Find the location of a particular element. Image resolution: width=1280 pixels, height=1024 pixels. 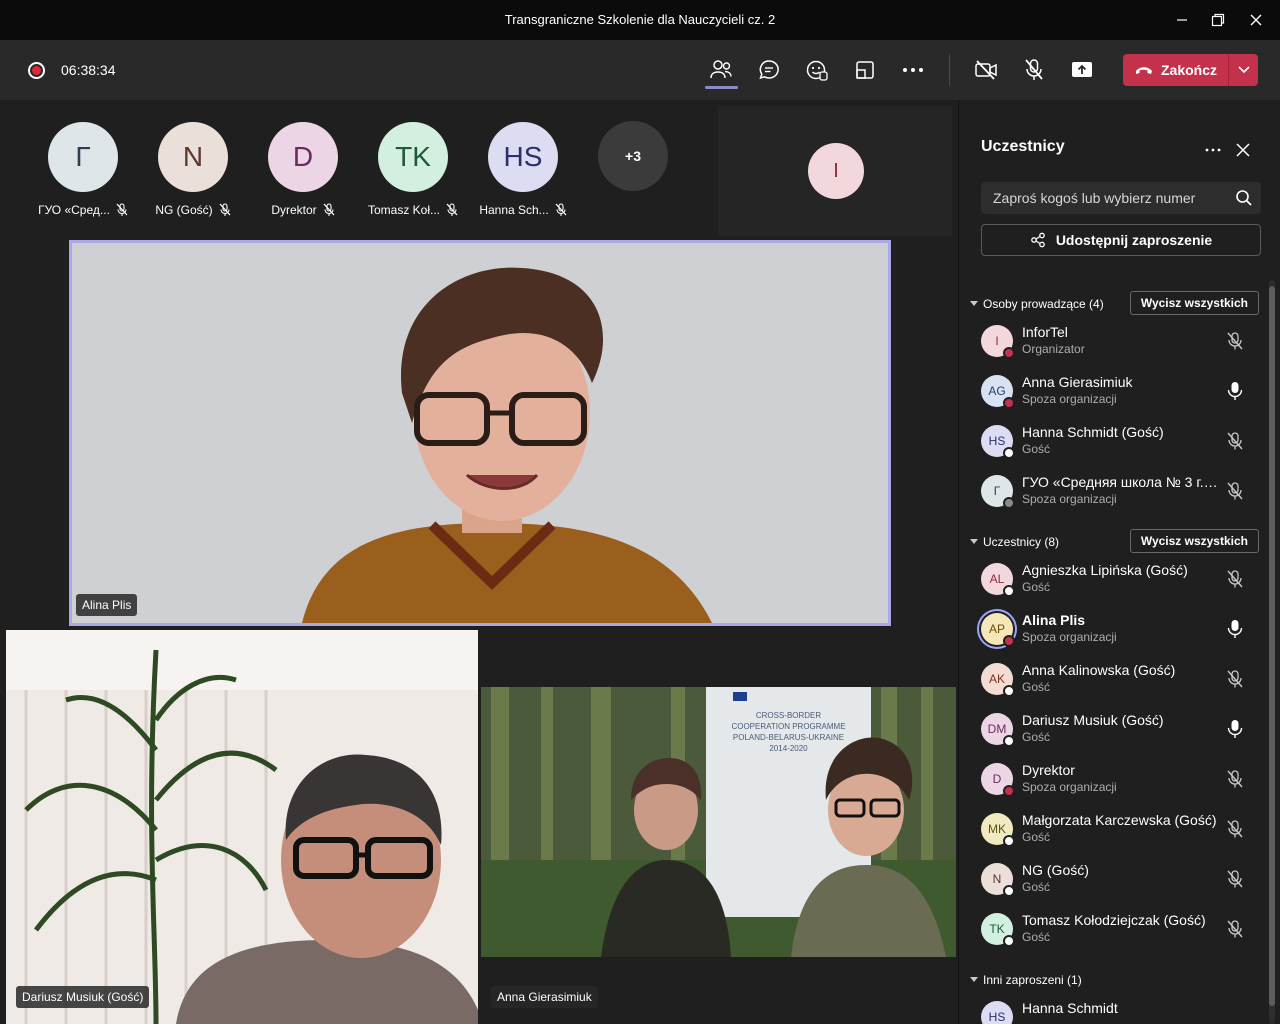

end-call-label: Zakończ is located at coordinates (1189, 70).